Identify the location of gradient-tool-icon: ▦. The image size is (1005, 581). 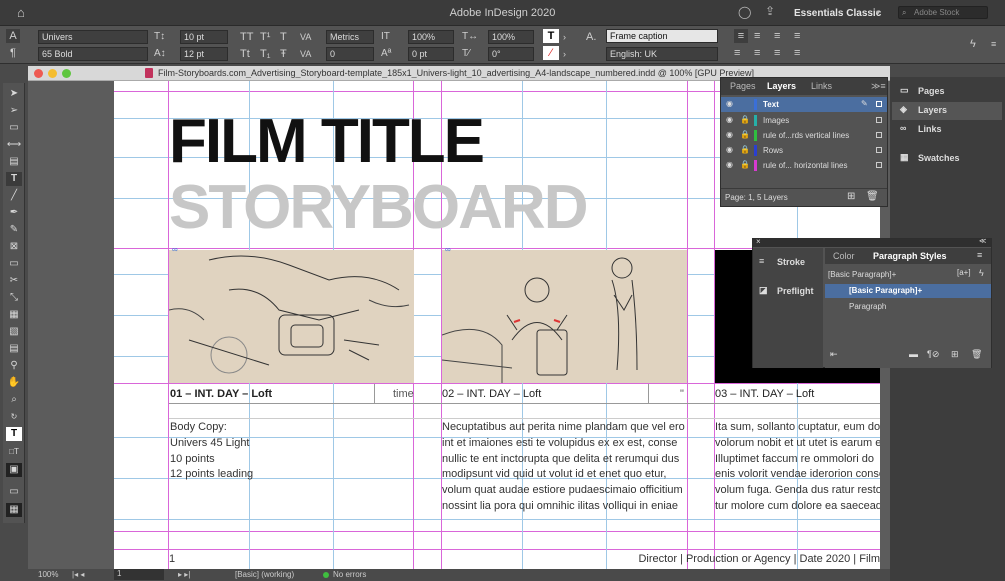
(14, 315).